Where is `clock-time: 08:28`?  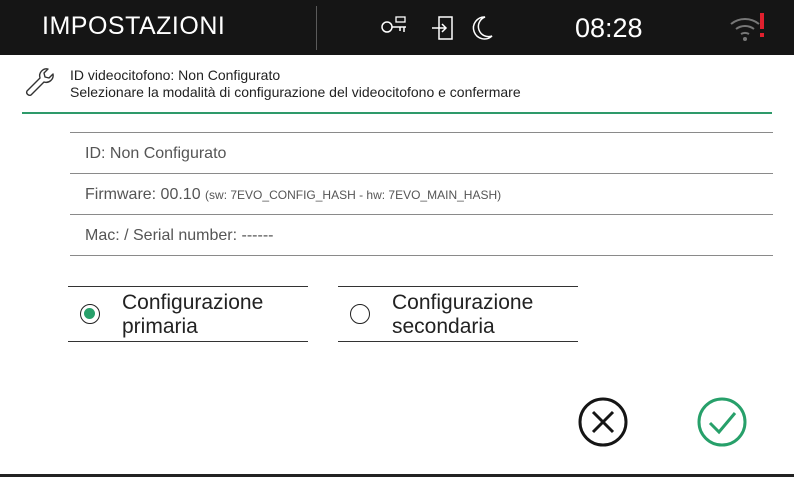 clock-time: 08:28 is located at coordinates (609, 28).